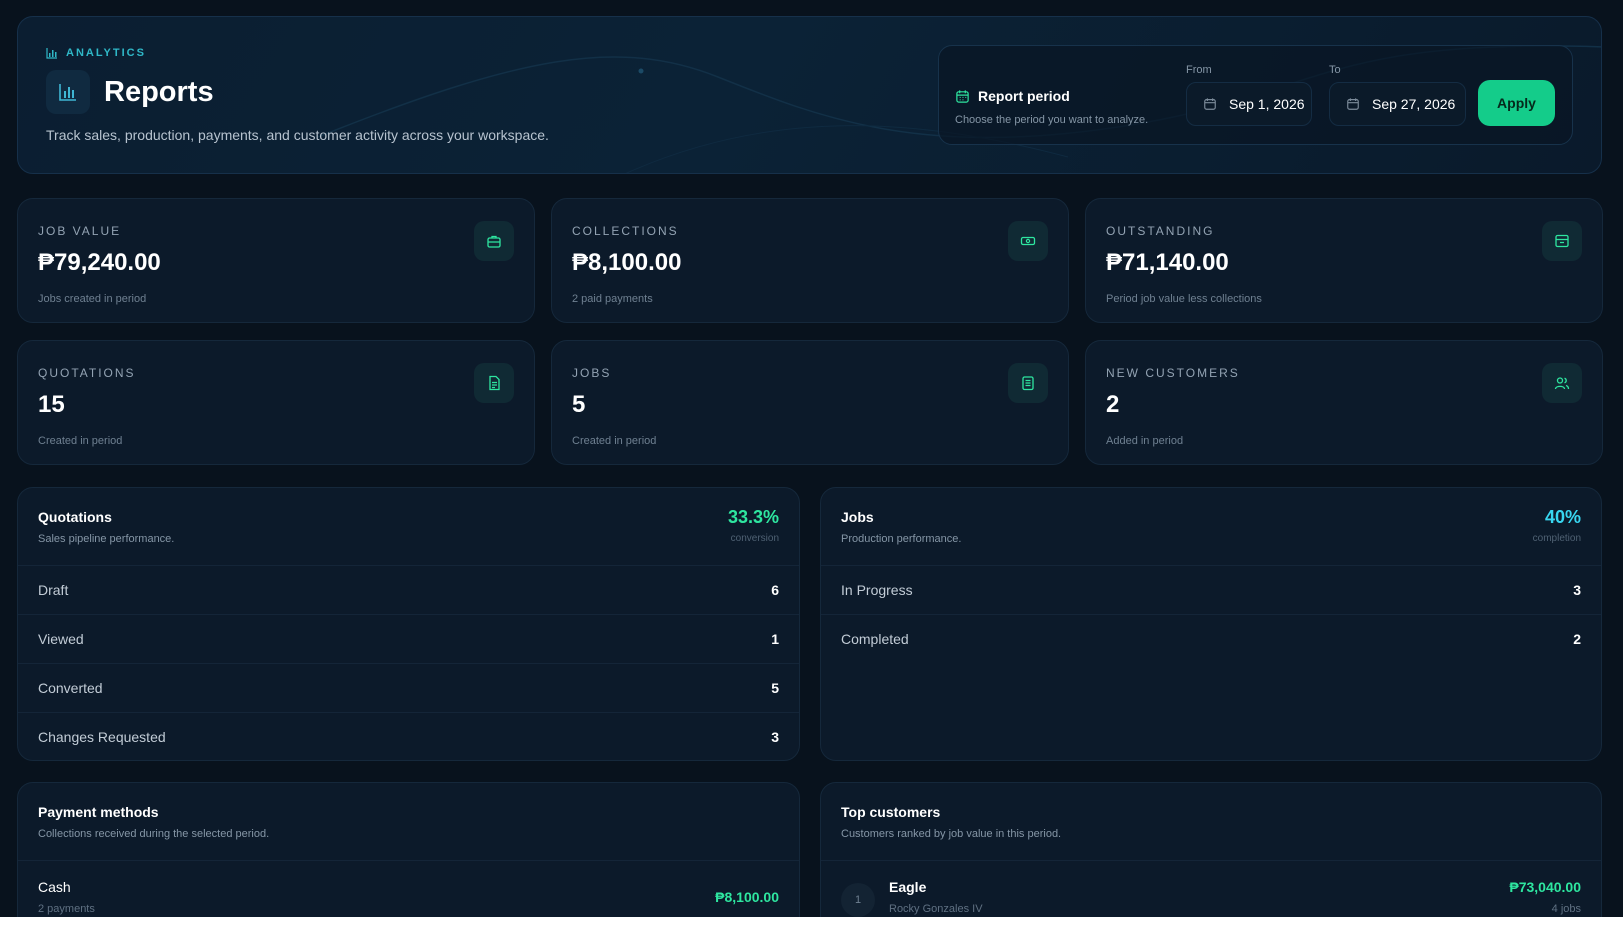 The height and width of the screenshot is (952, 1623). What do you see at coordinates (775, 688) in the screenshot?
I see `row-value: 5` at bounding box center [775, 688].